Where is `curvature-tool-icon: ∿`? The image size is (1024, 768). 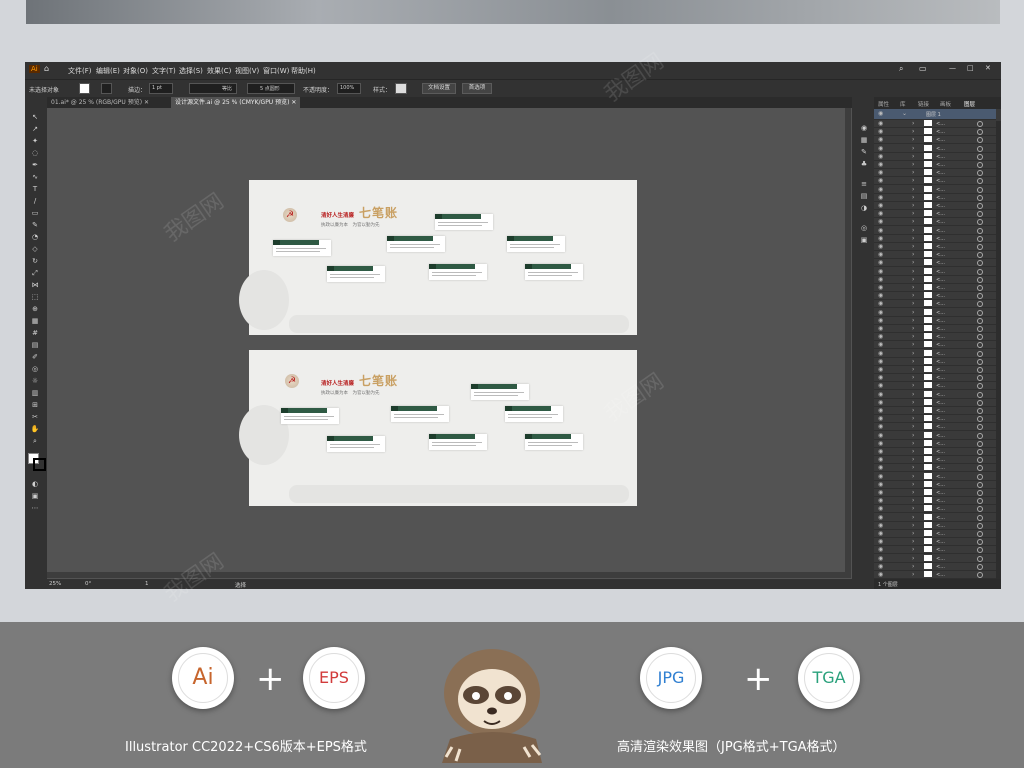 curvature-tool-icon: ∿ is located at coordinates (35, 177).